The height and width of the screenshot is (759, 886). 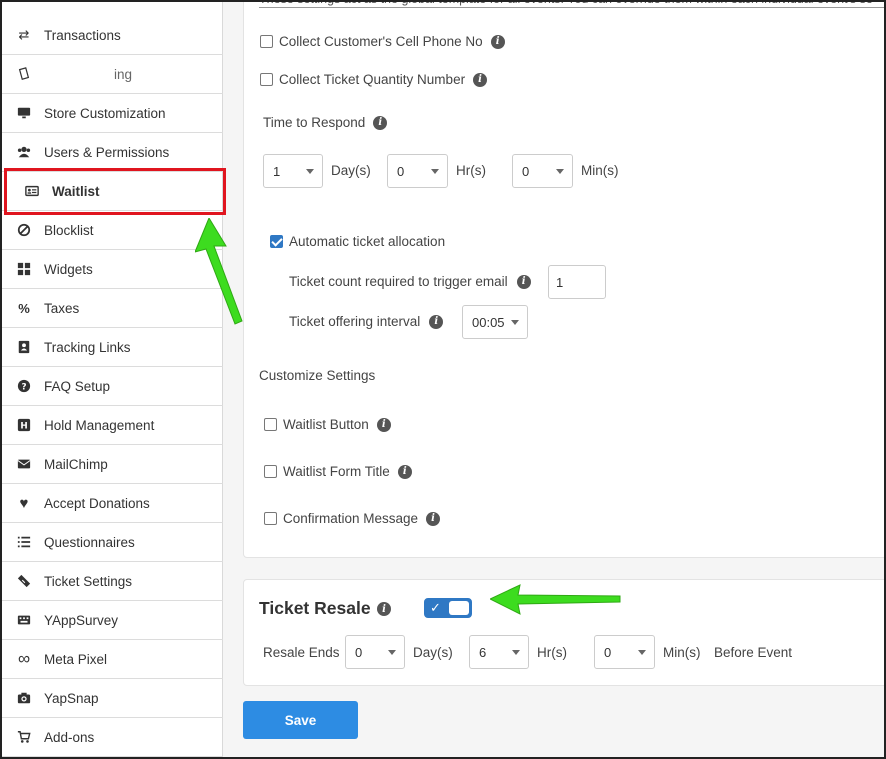 I want to click on sidebar-item-transactions: ⇄ Transactions, so click(x=112, y=35).